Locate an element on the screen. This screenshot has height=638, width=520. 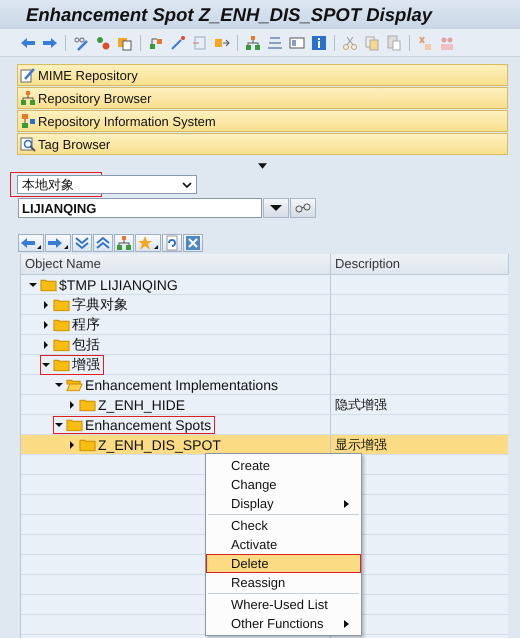
tree-row: Z_ENH_DIS_SPOT 显示增强 is located at coordinates (264, 445).